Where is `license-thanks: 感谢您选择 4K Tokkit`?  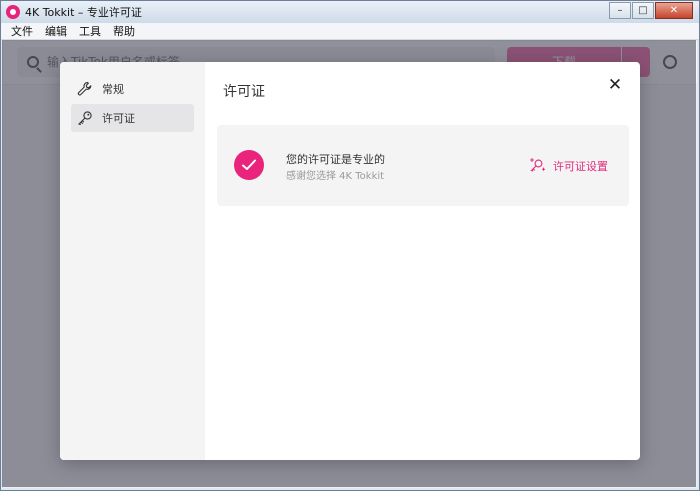
license-thanks: 感谢您选择 4K Tokkit is located at coordinates (335, 176).